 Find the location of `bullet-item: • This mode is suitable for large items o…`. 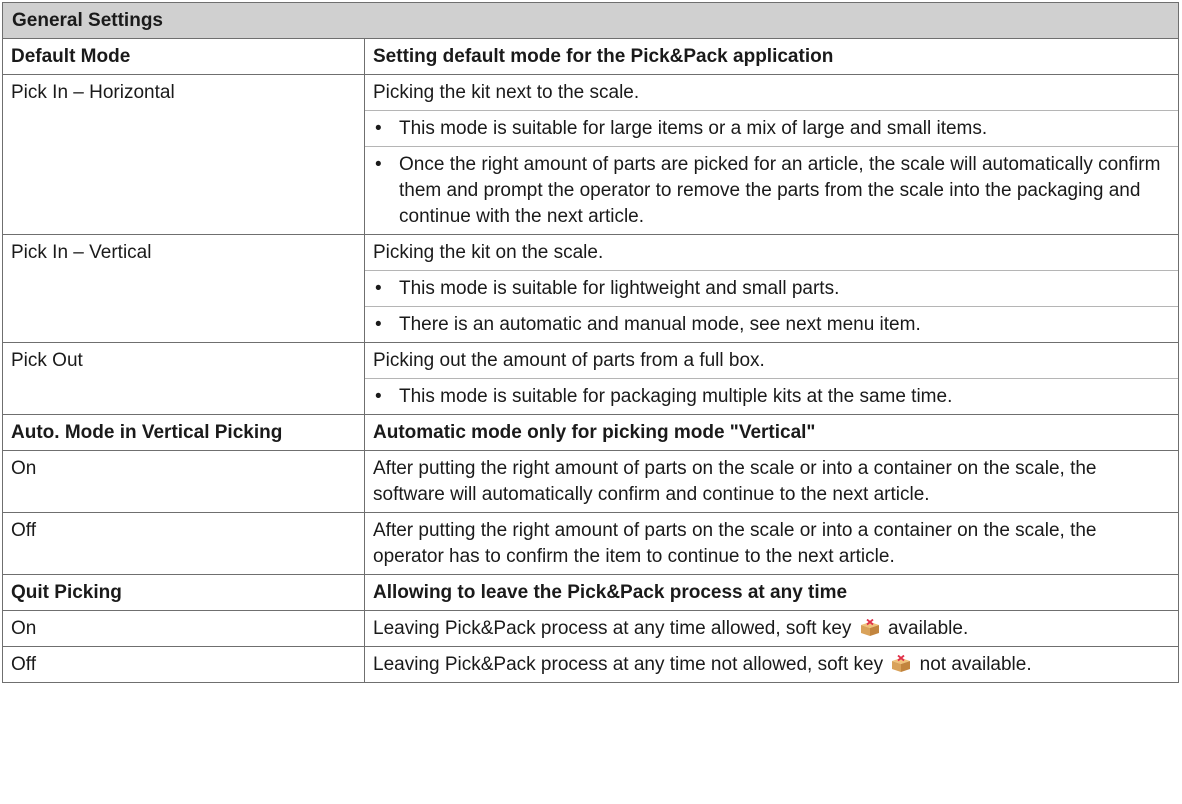

bullet-item: • This mode is suitable for large items o… is located at coordinates (771, 128).